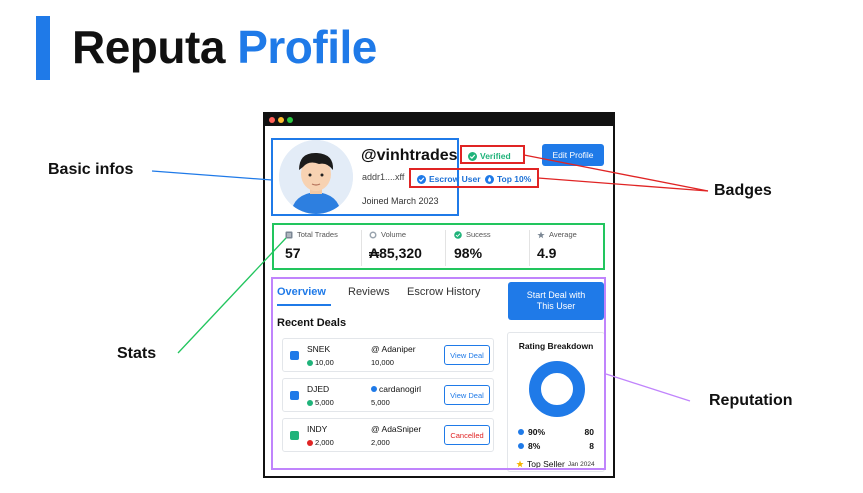  What do you see at coordinates (272, 120) in the screenshot?
I see `close-dot-icon` at bounding box center [272, 120].